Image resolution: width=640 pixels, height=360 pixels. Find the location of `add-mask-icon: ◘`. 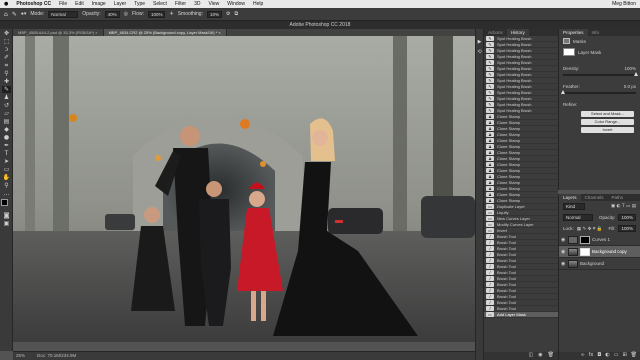

add-mask-icon: ◘ is located at coordinates (599, 356).